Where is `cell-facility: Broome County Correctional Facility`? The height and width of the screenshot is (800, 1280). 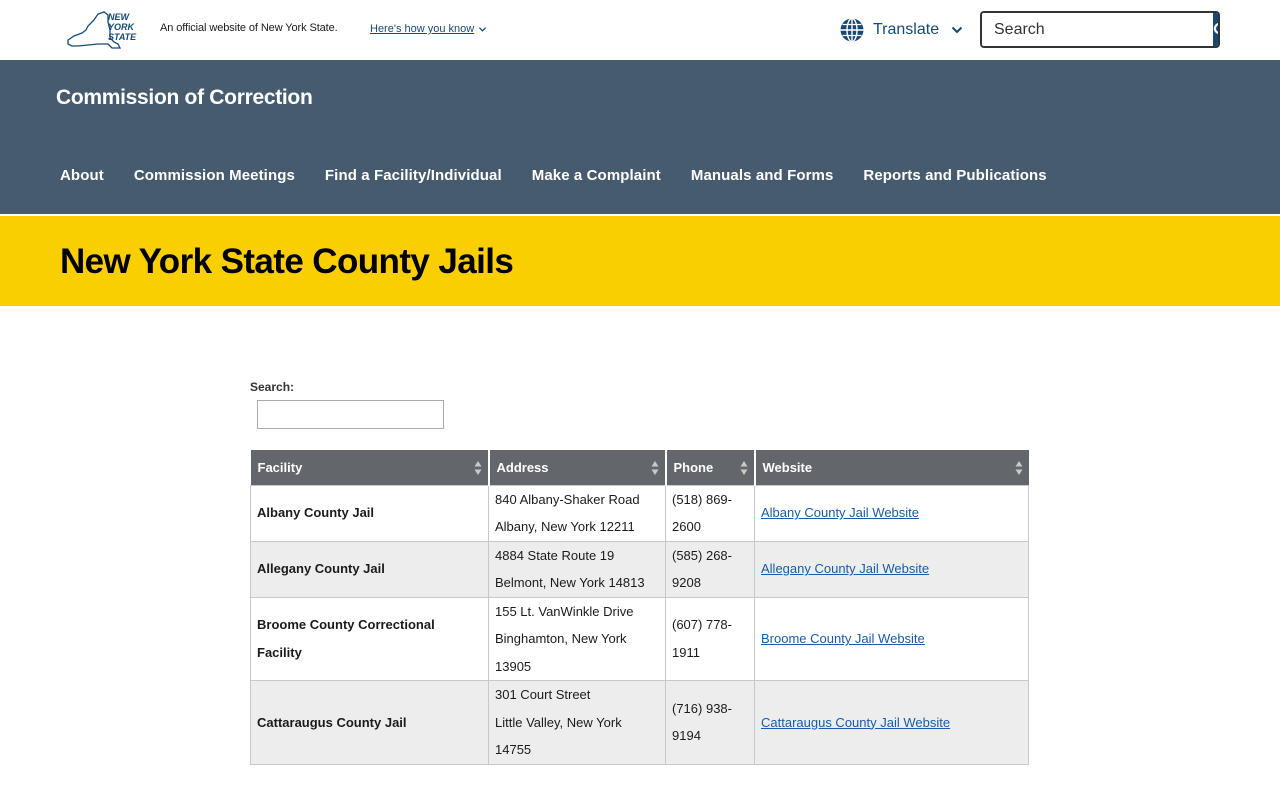
cell-facility: Broome County Correctional Facility is located at coordinates (369, 638).